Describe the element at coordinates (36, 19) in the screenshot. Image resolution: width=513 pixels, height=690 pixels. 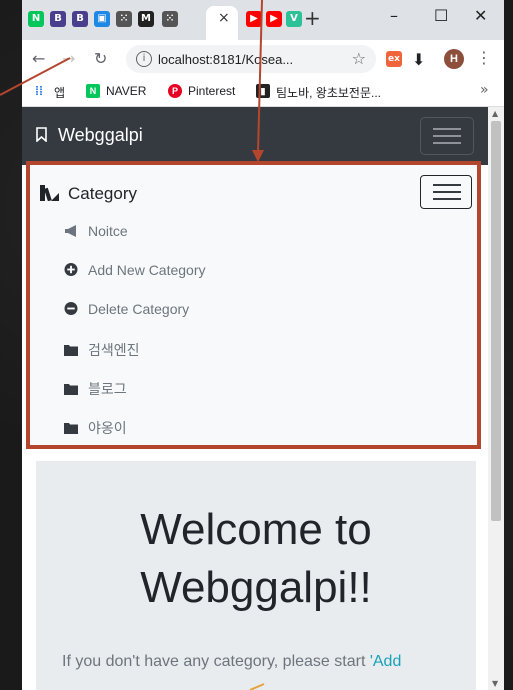
I see `tab-naver-icon: N` at that location.